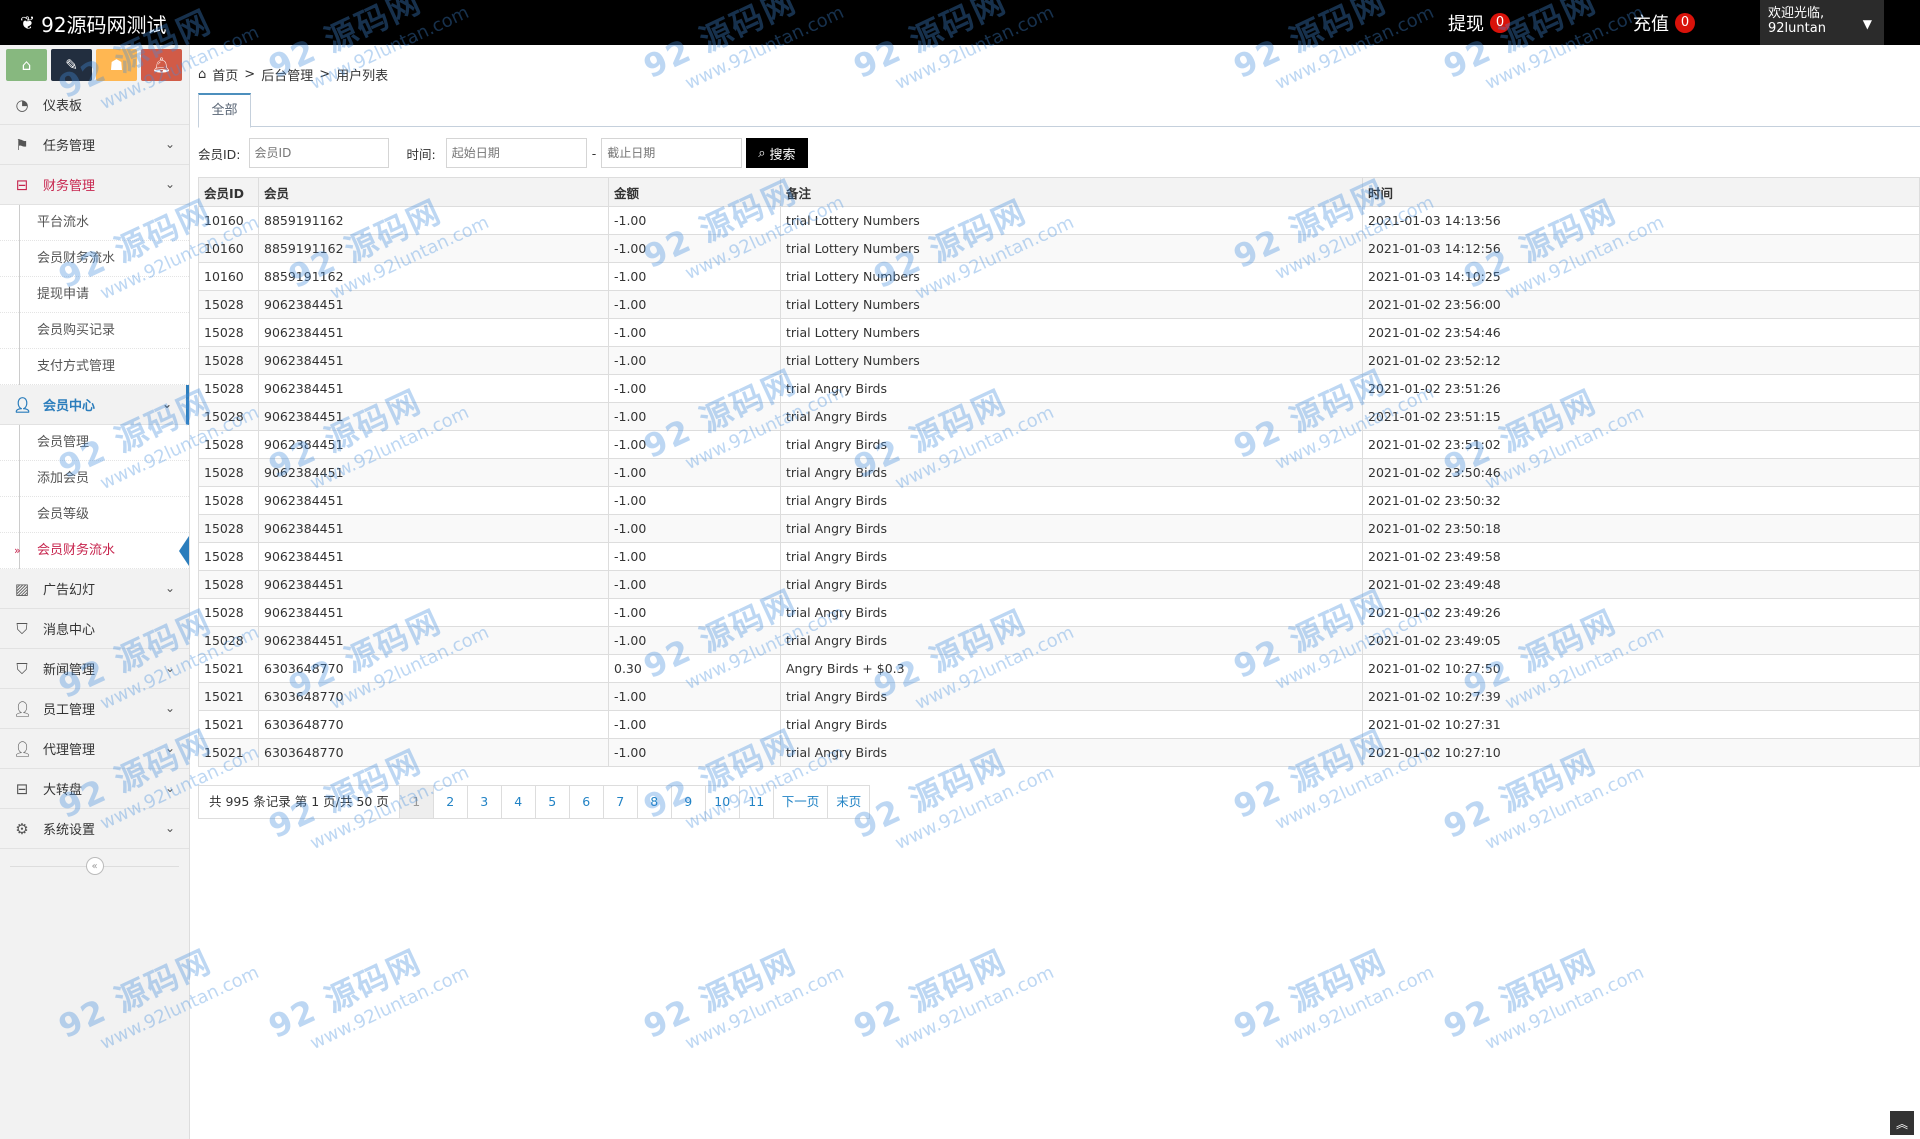  What do you see at coordinates (421, 154) in the screenshot?
I see `time-label: 时间:` at bounding box center [421, 154].